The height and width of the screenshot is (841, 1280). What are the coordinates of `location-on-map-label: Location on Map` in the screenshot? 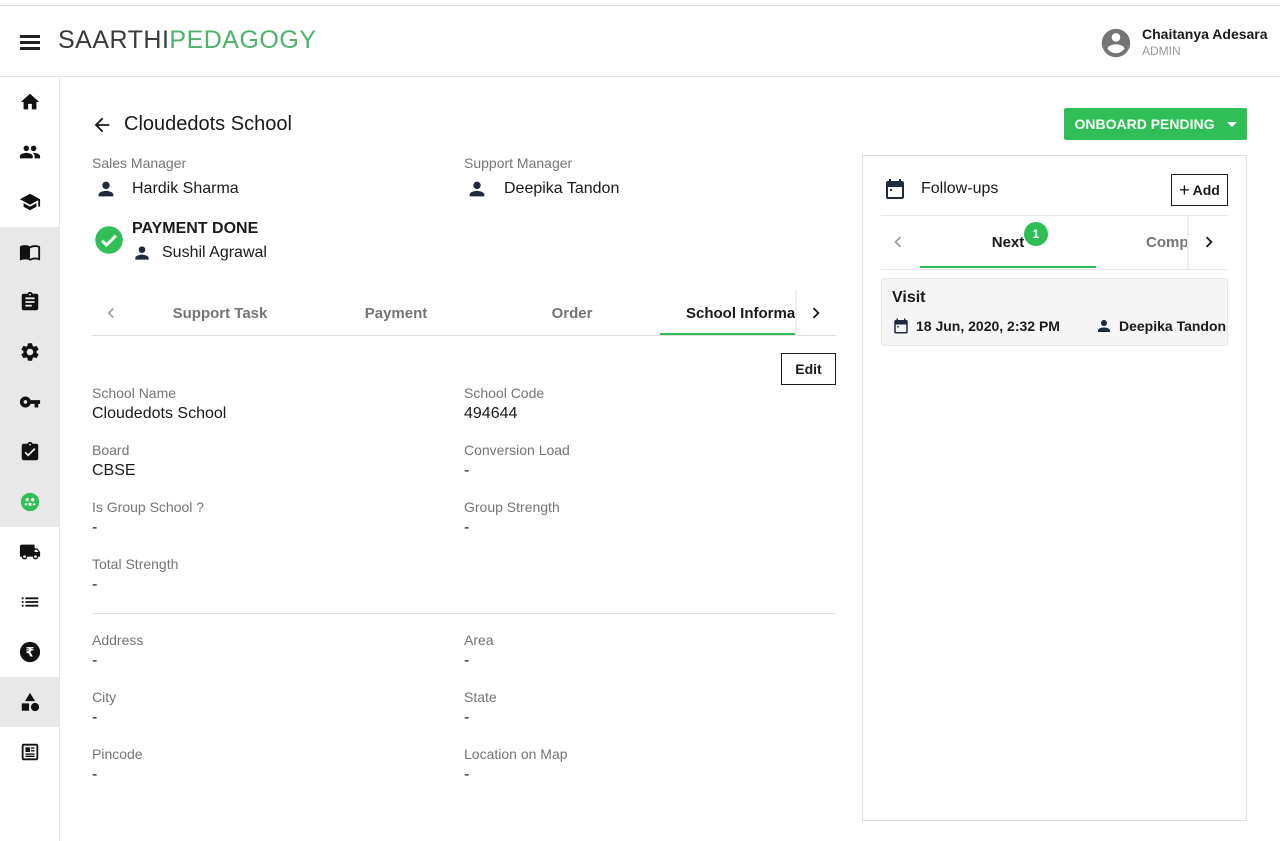 It's located at (516, 754).